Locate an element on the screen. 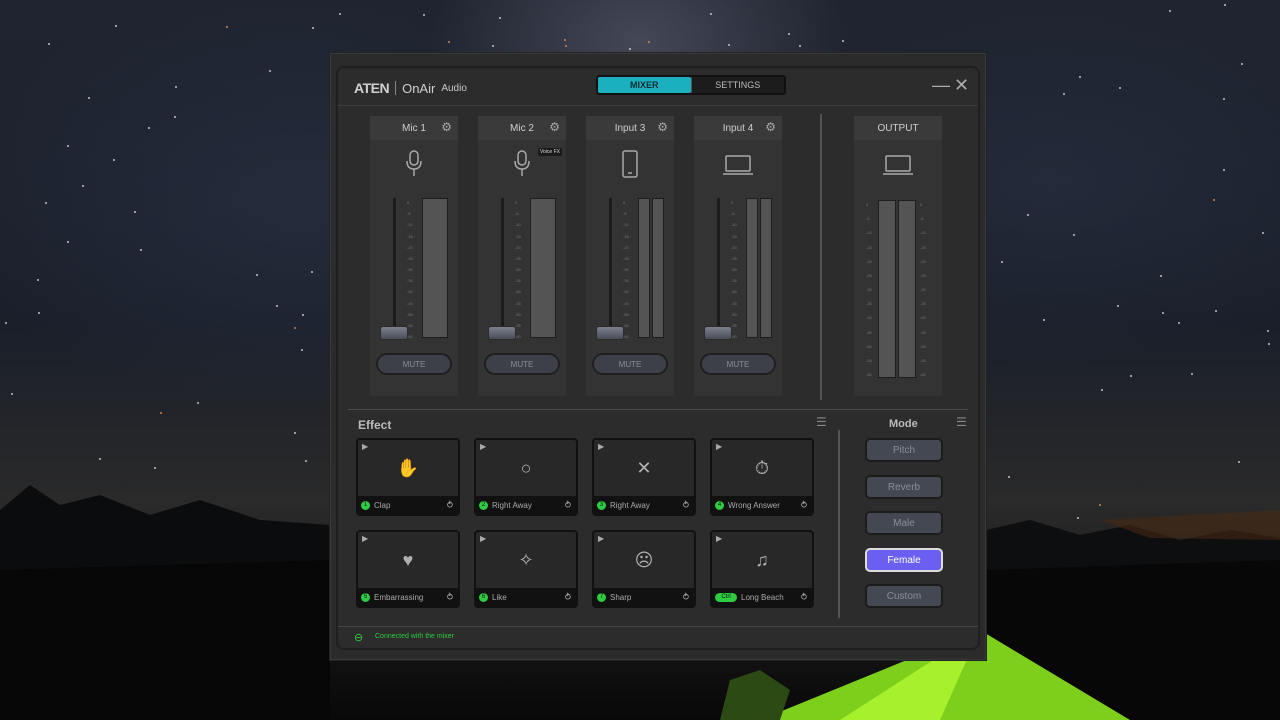  effect-pad-6: ▶ ✧ 6 Like ⥁ is located at coordinates (526, 569).